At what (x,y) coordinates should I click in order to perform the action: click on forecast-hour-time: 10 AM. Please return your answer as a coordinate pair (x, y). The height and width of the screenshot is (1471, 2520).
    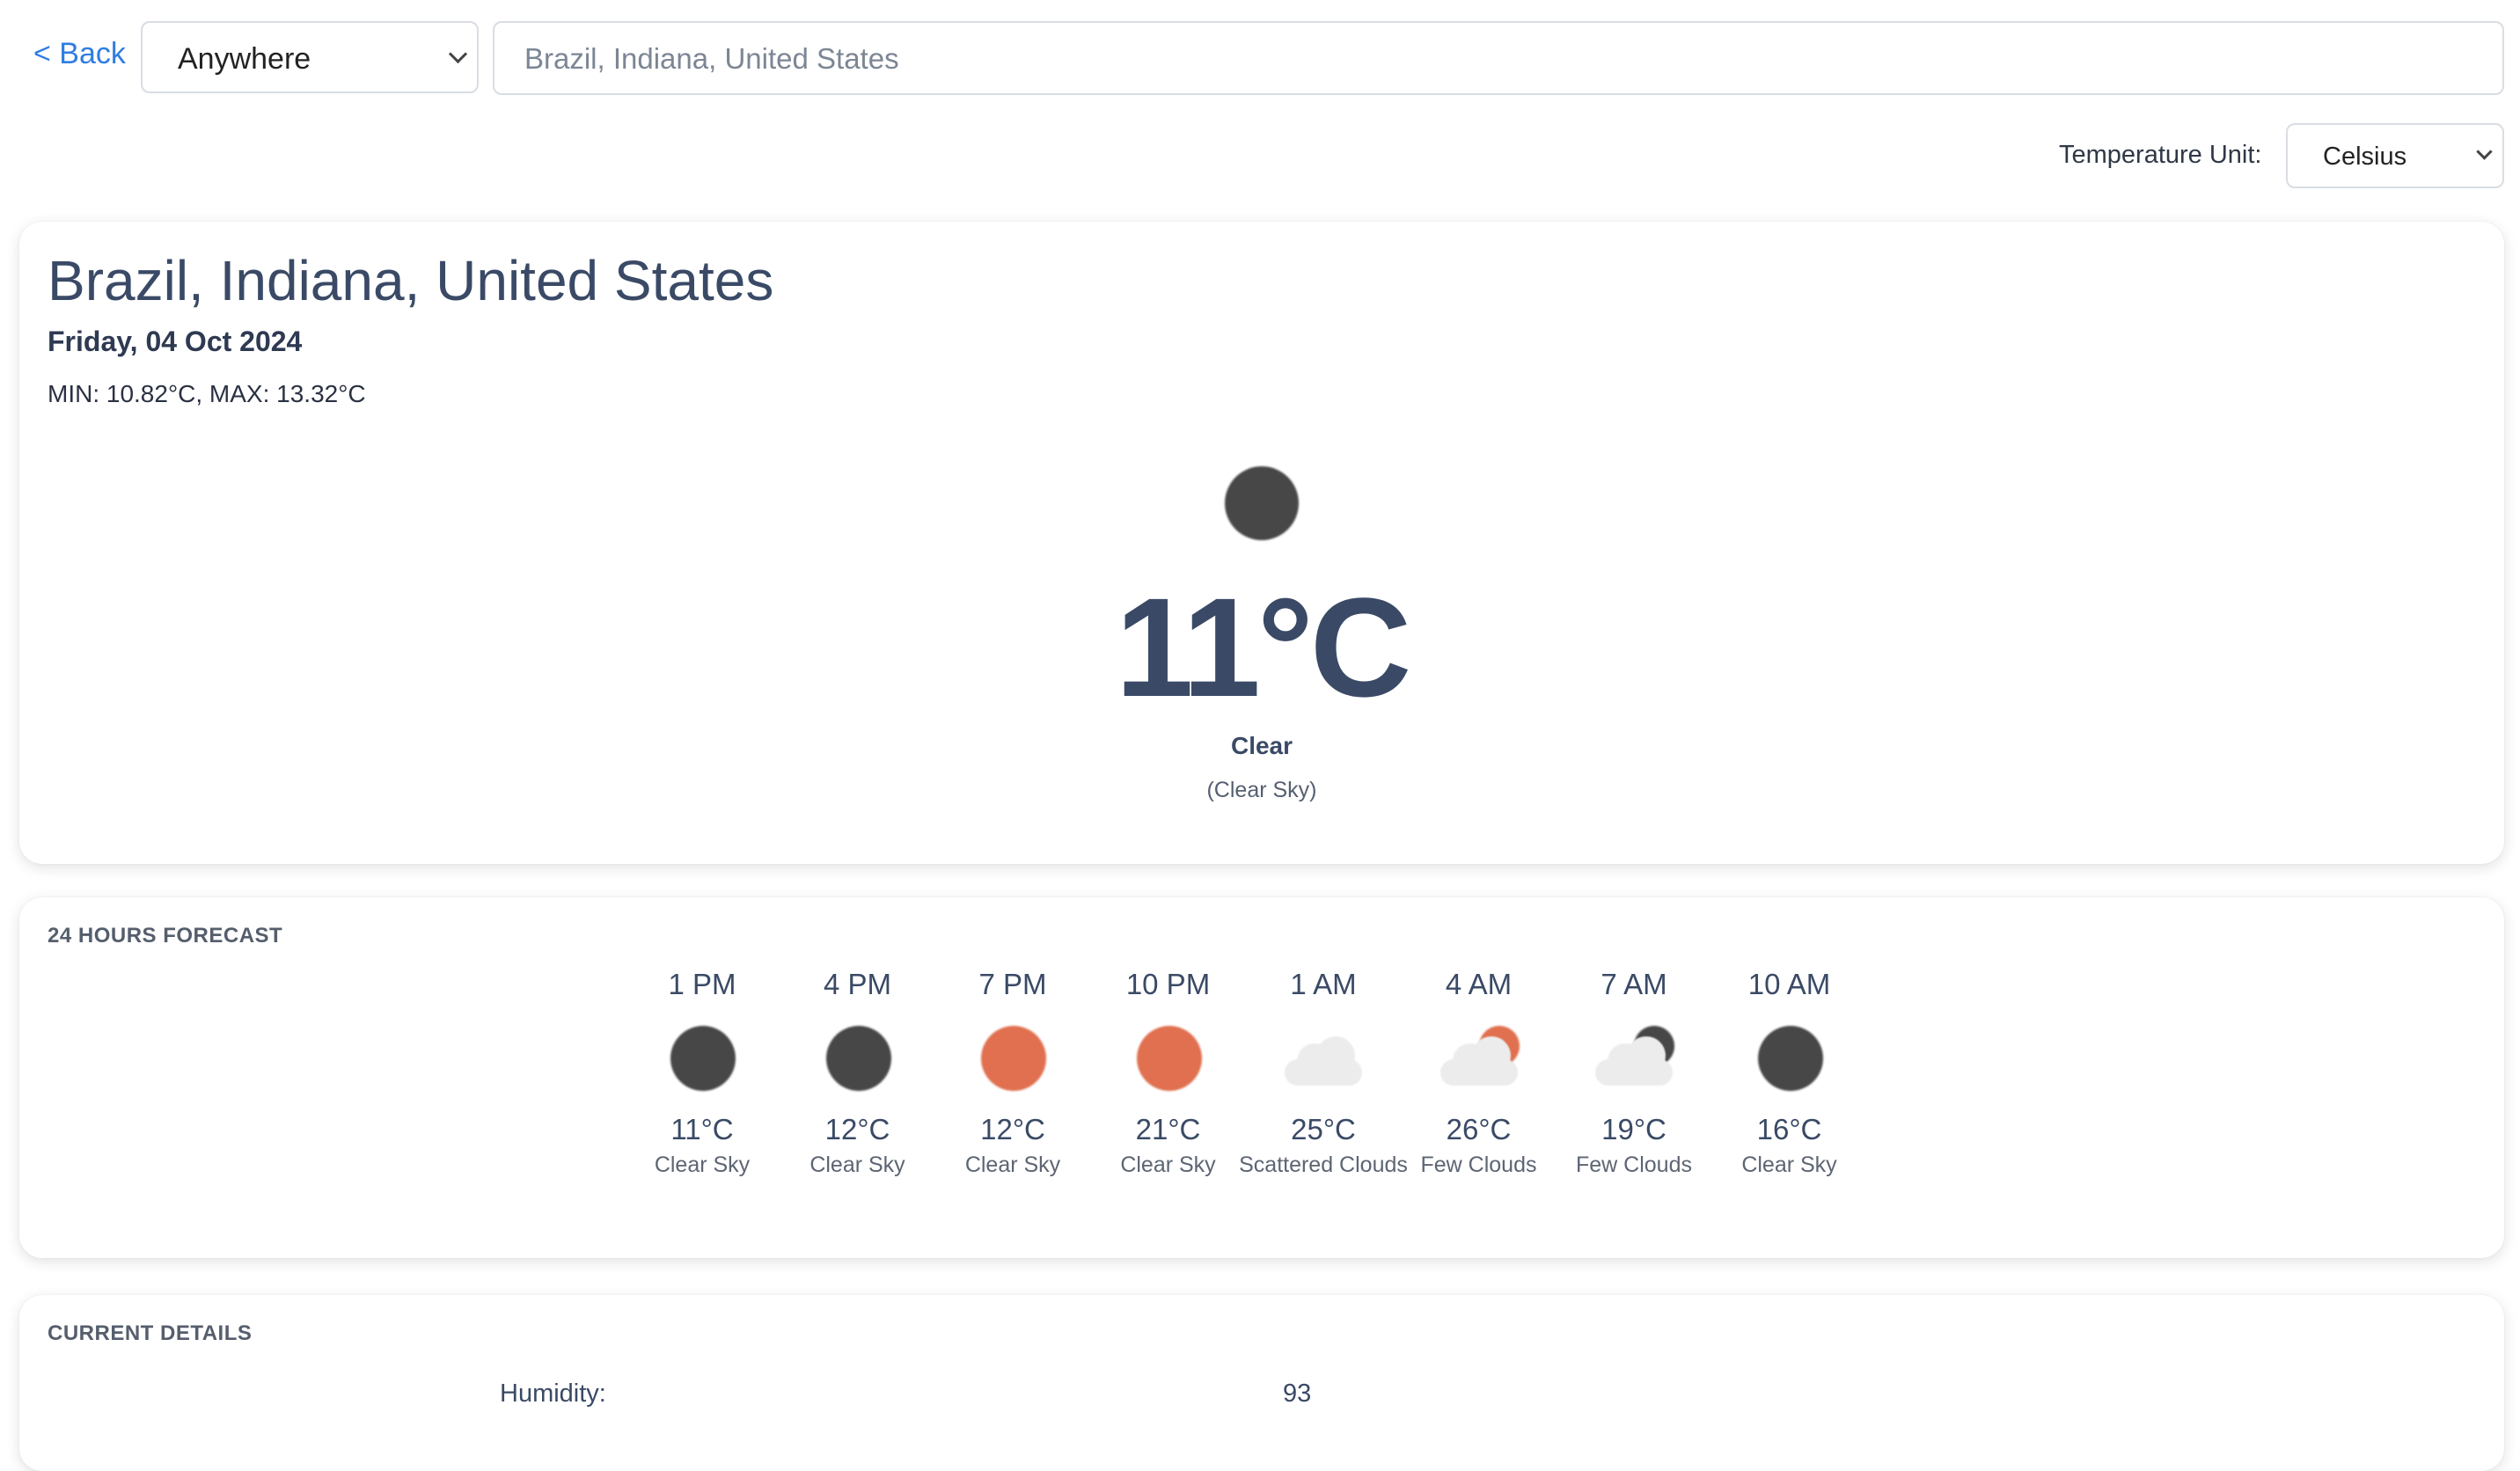
    Looking at the image, I should click on (1789, 984).